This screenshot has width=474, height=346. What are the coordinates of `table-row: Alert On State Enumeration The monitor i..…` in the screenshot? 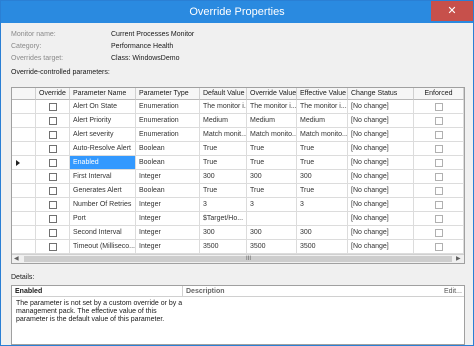 It's located at (238, 107).